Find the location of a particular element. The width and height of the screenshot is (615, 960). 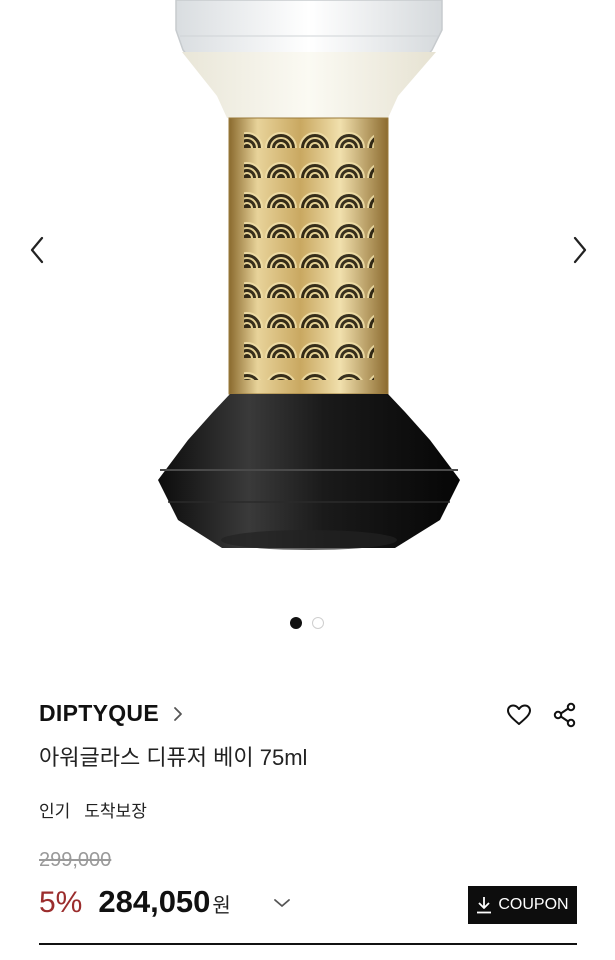

product-title: 아워글라스 디퓨저 베이 75ml is located at coordinates (173, 757).